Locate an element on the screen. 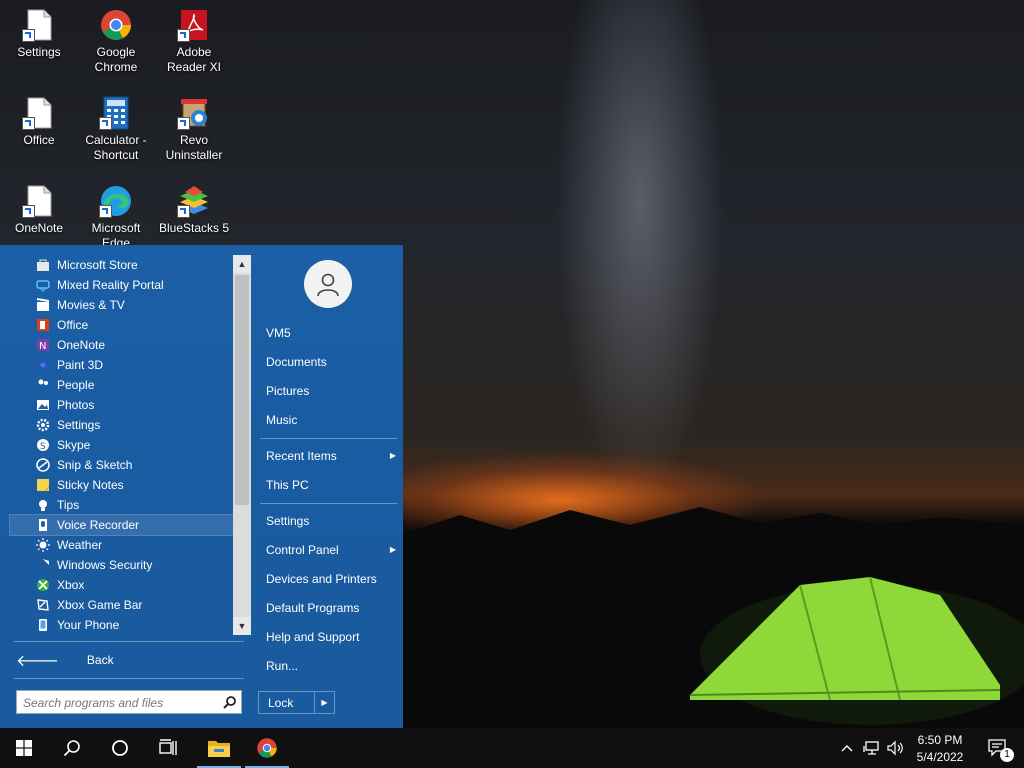 The image size is (1024, 768). program-item: Movies & TV is located at coordinates (122, 305).